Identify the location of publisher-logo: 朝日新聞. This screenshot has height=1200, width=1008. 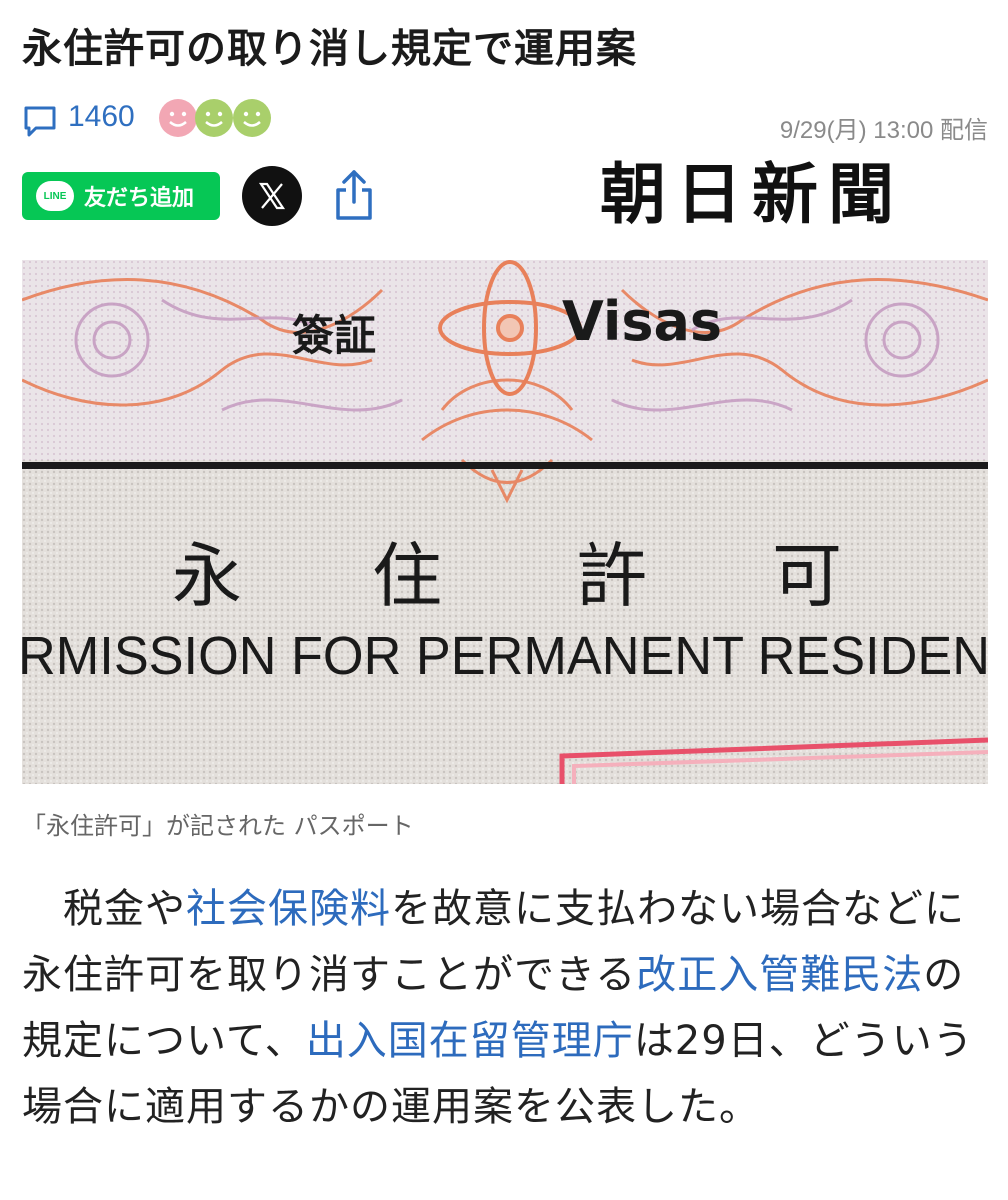
(752, 194).